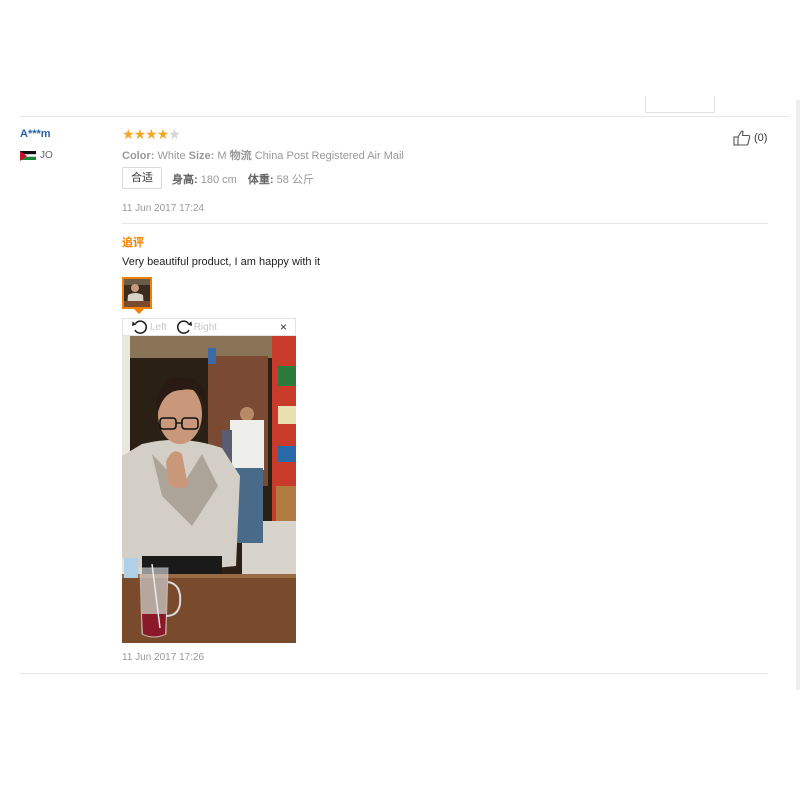 This screenshot has height=800, width=800. Describe the element at coordinates (240, 156) in the screenshot. I see `shipping-label: 物流` at that location.